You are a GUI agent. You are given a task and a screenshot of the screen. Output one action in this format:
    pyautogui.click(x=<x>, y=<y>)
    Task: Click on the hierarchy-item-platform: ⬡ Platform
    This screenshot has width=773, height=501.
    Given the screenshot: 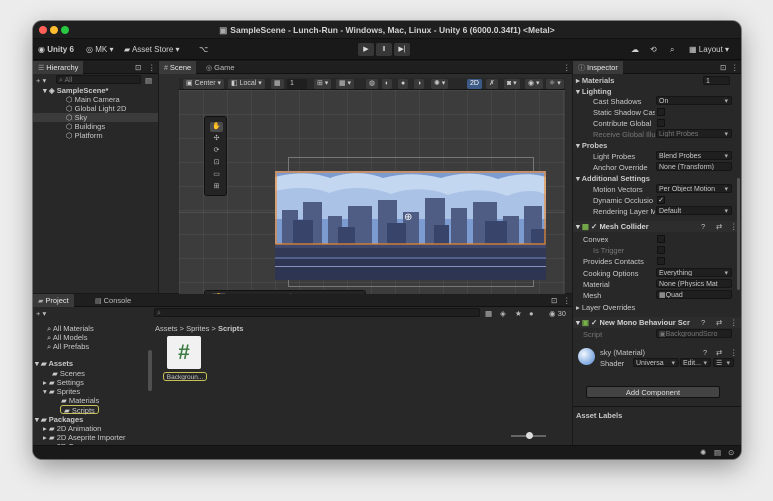 What is the action you would take?
    pyautogui.click(x=84, y=135)
    